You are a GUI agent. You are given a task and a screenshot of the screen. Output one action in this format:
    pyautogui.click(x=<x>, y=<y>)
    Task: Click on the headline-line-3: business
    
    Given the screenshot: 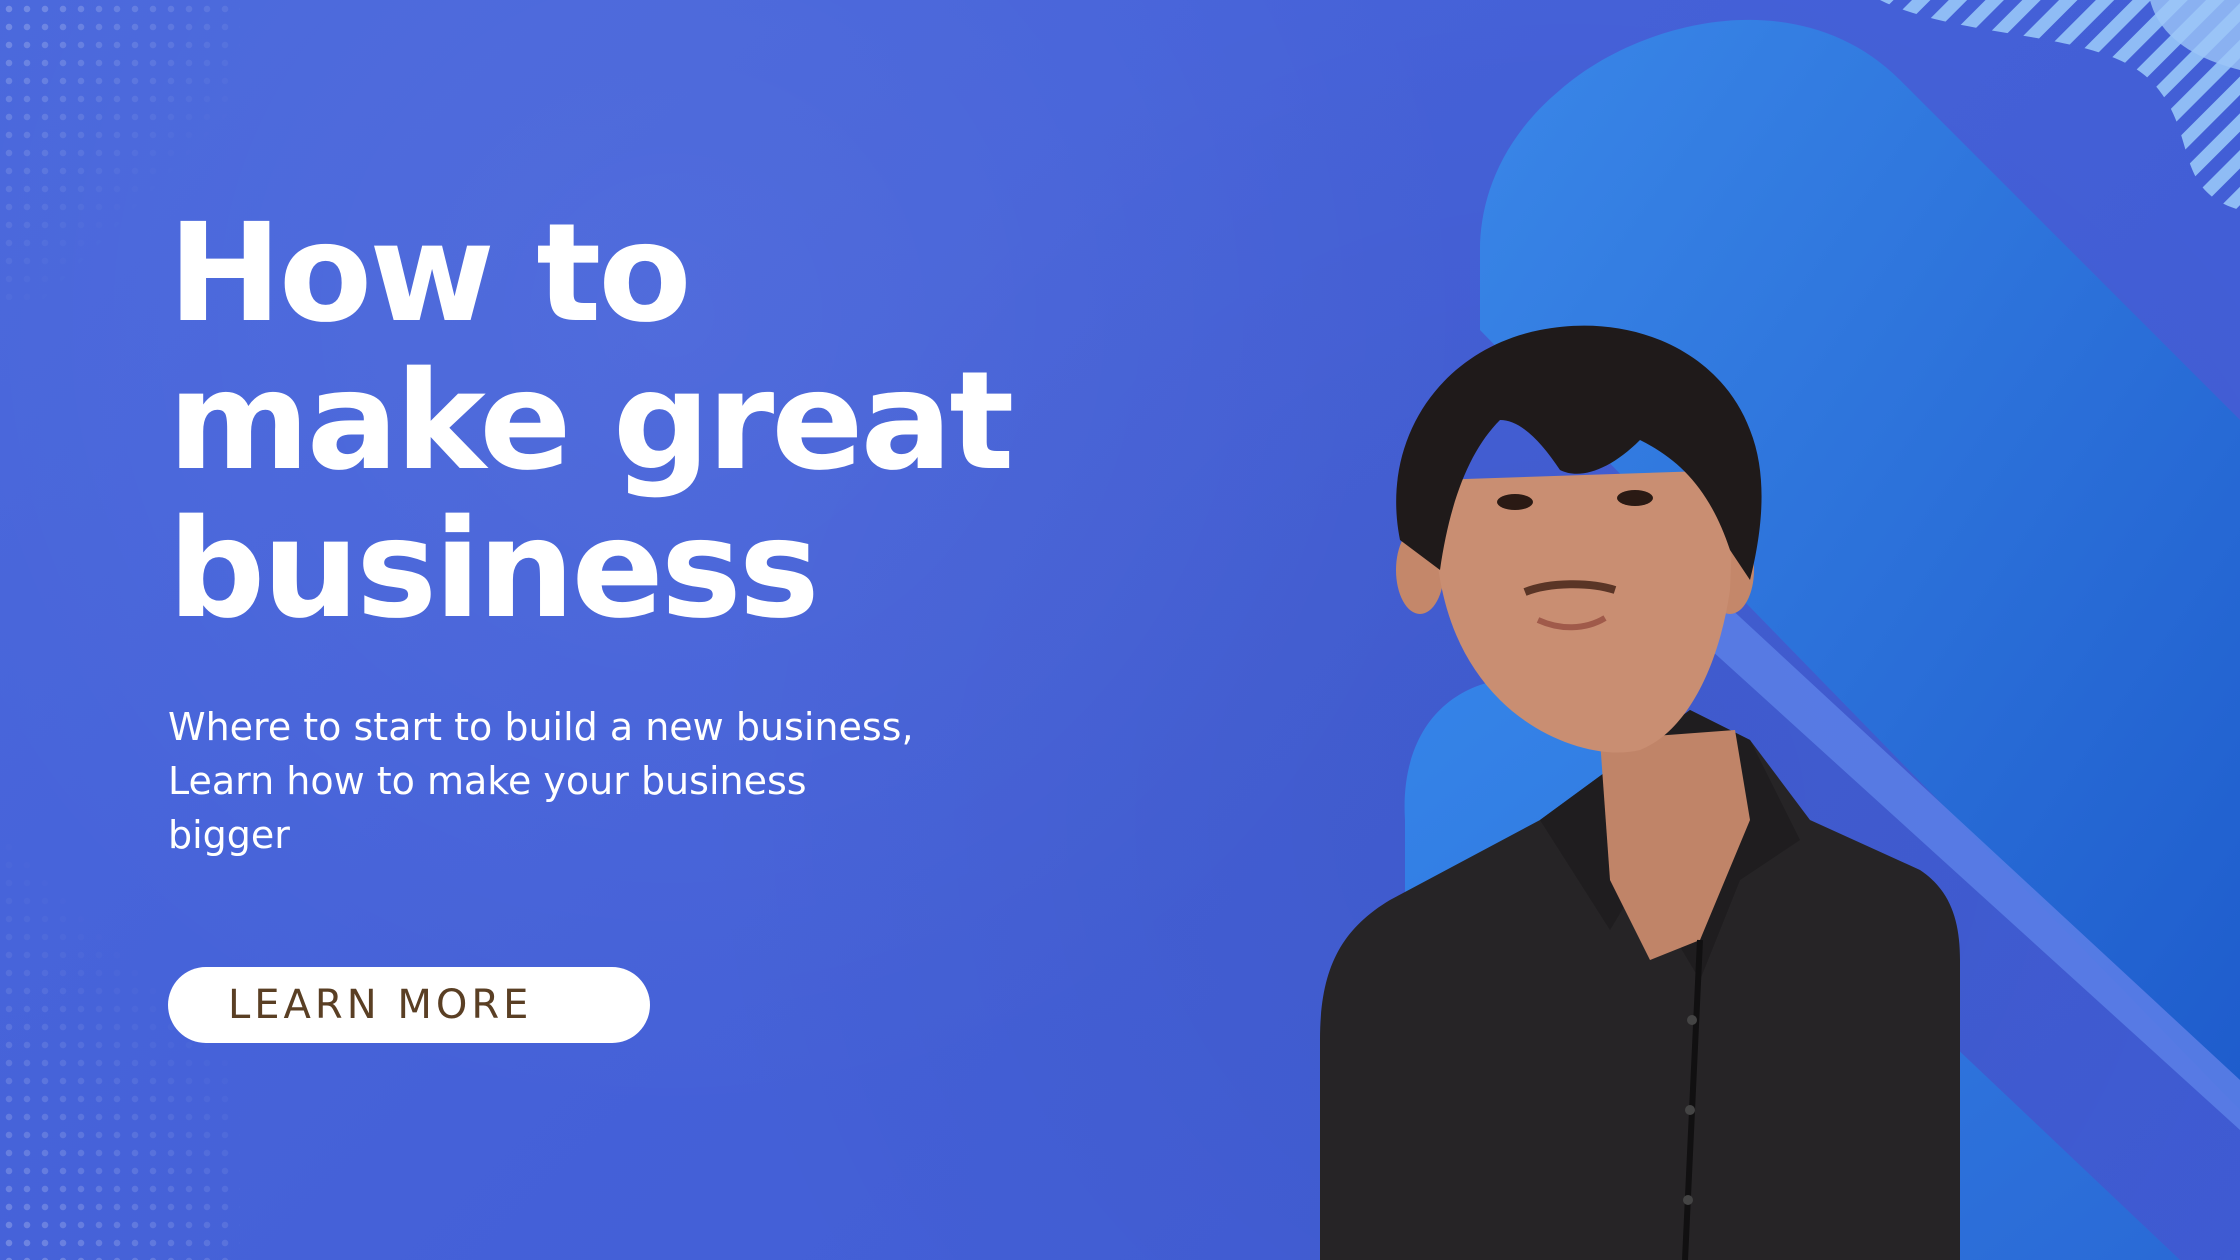 What is the action you would take?
    pyautogui.click(x=494, y=570)
    